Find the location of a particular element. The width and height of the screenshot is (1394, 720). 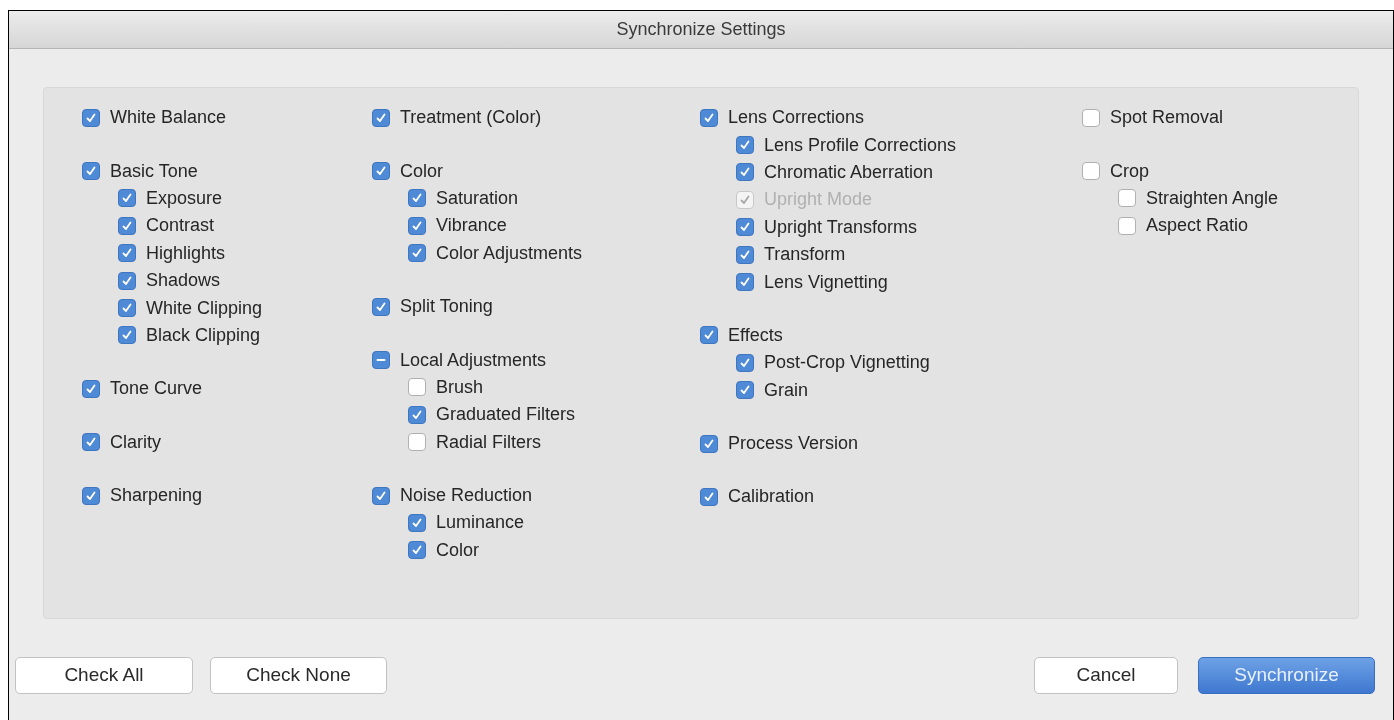

checkbox-label: Effects is located at coordinates (755, 335).